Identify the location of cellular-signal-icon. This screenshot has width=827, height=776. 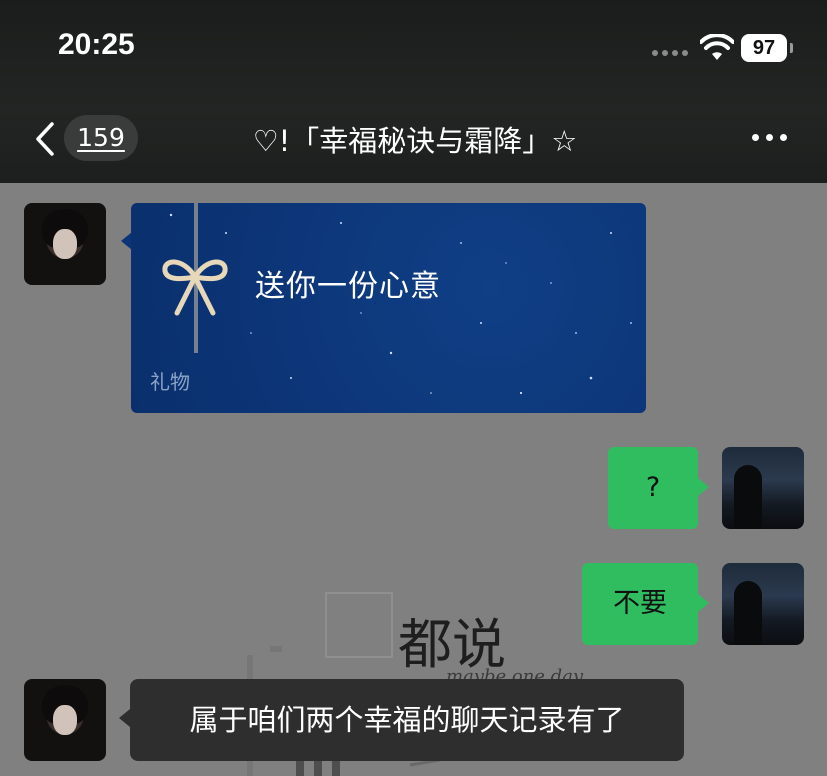
(670, 53).